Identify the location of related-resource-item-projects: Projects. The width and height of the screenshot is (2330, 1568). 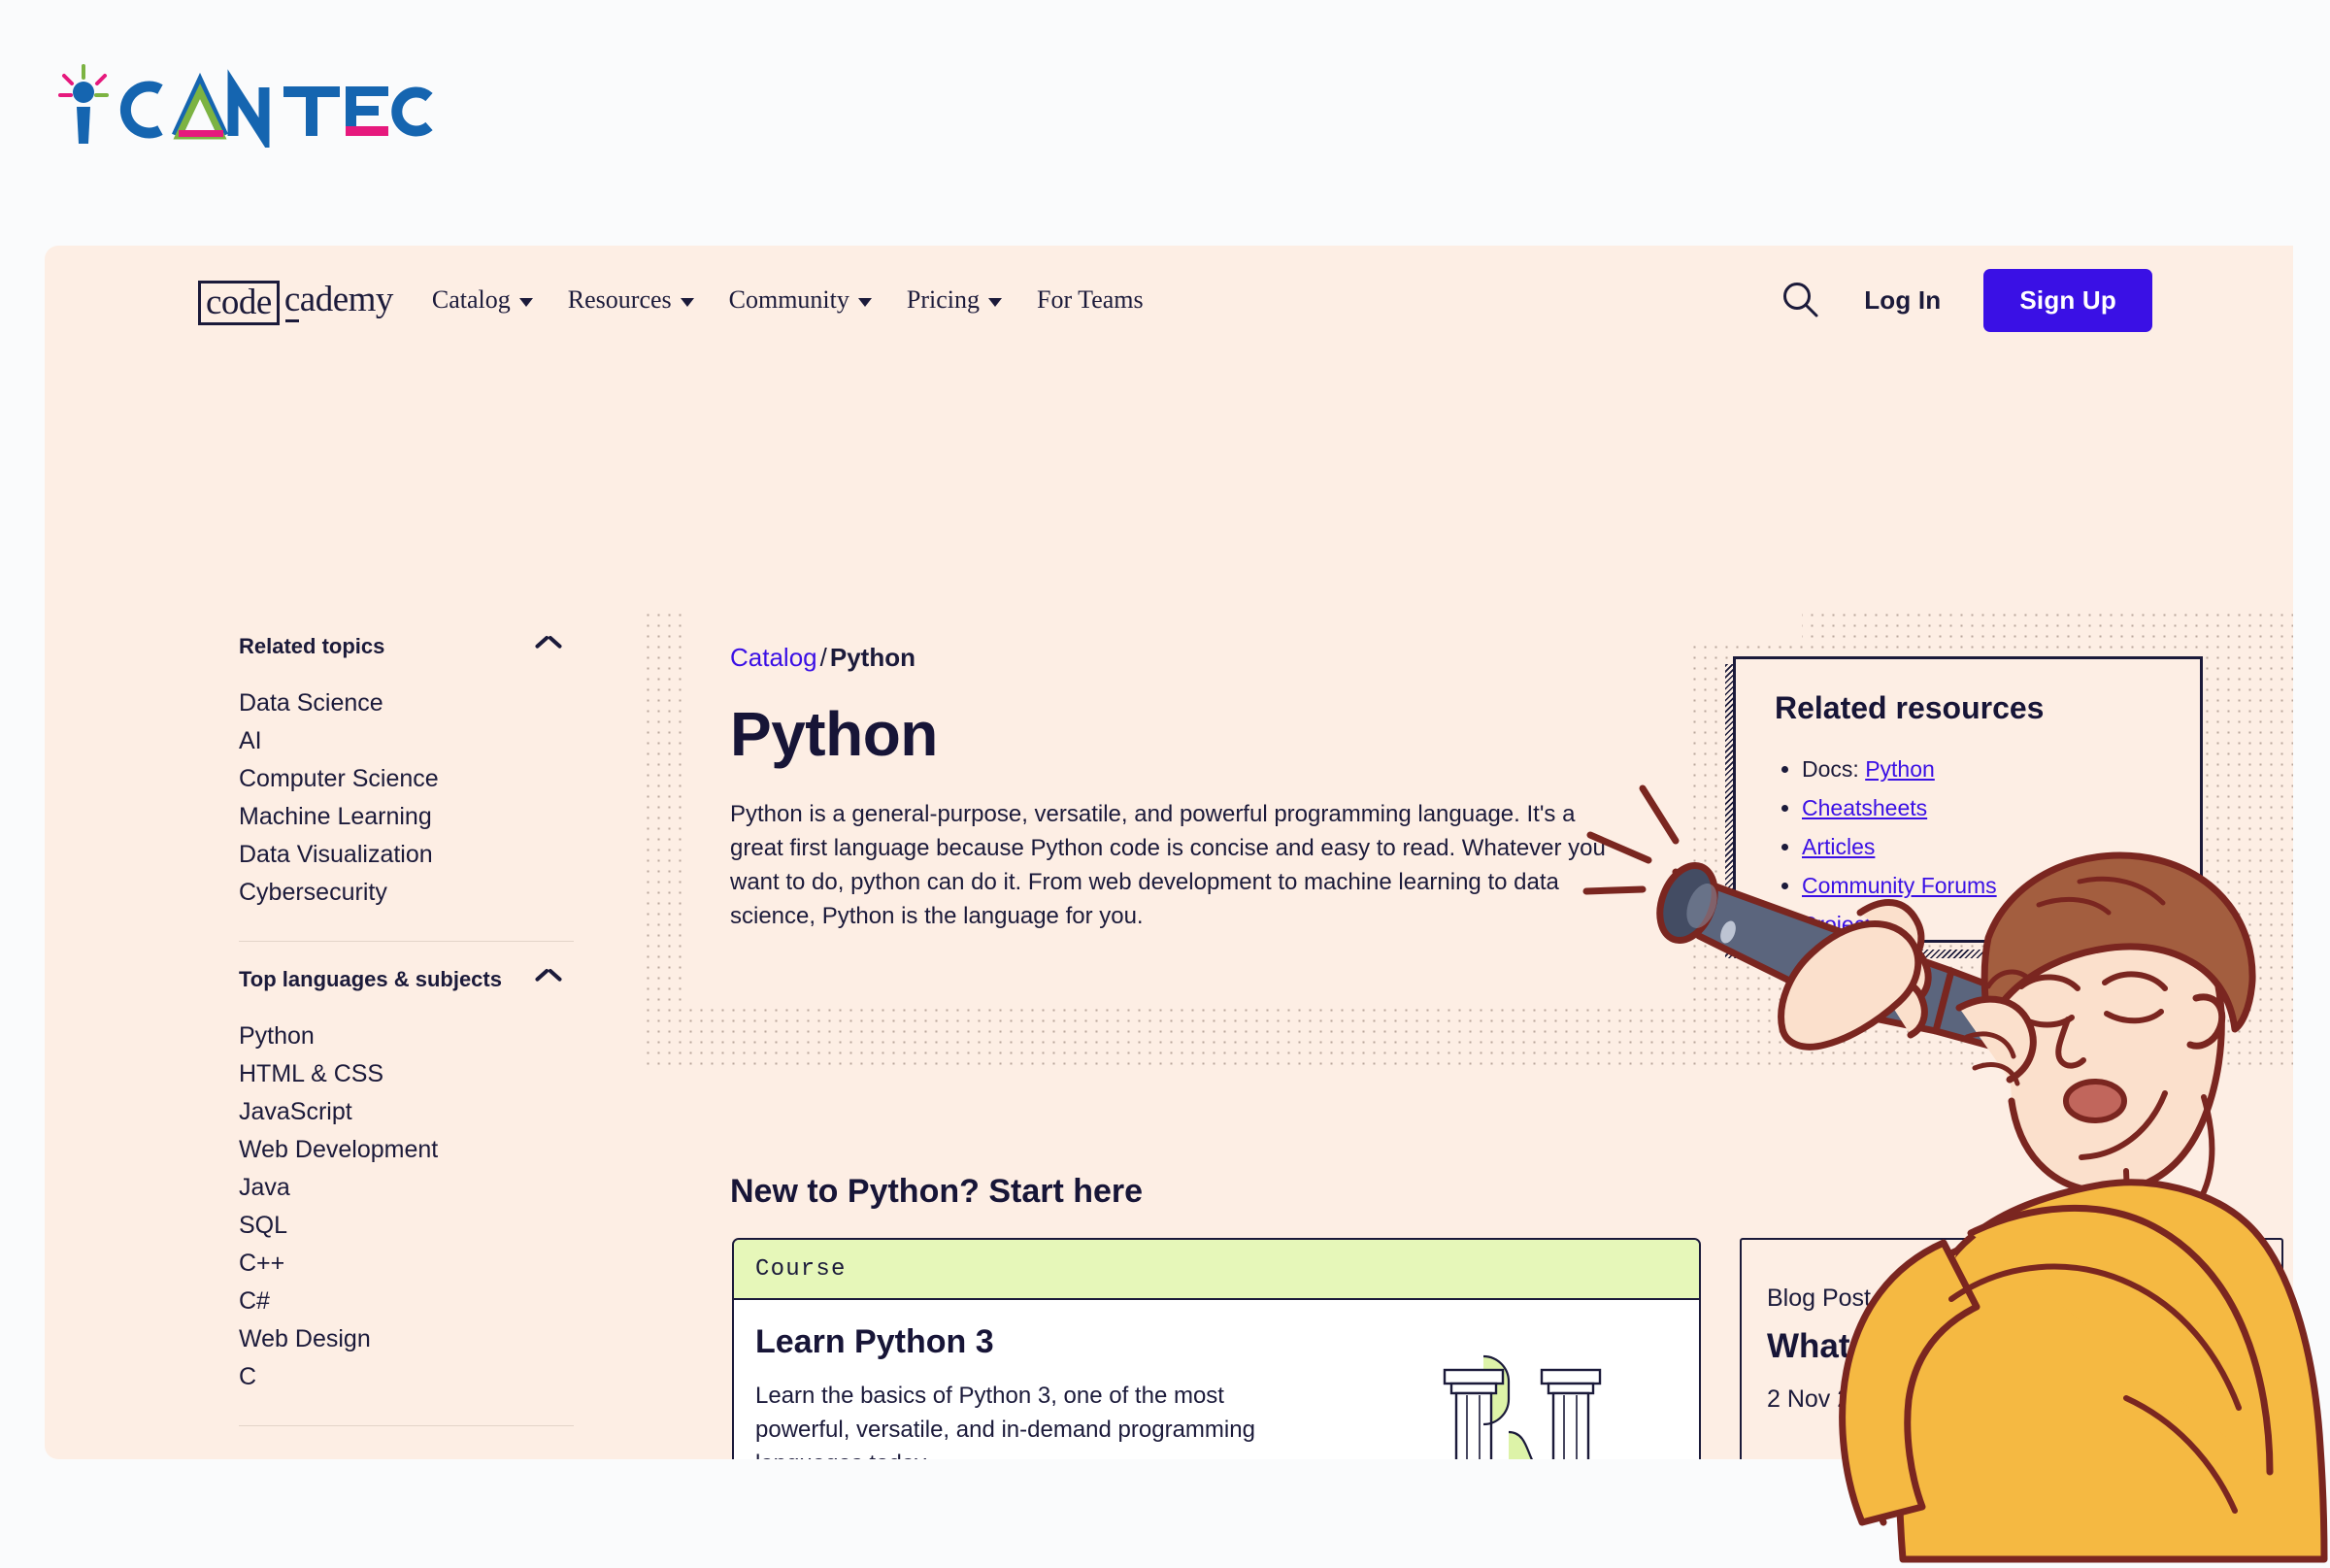
(1899, 925).